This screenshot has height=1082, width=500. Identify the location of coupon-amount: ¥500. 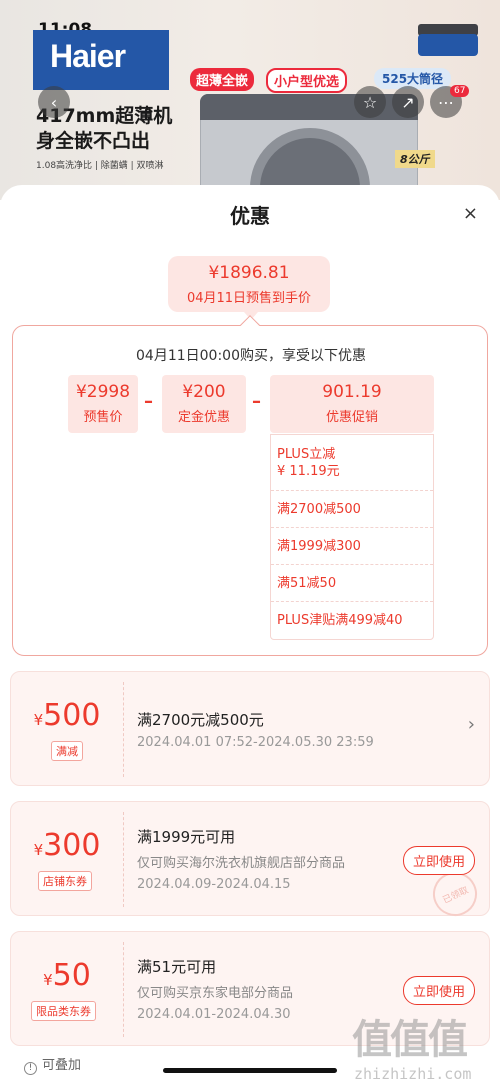
(67, 715).